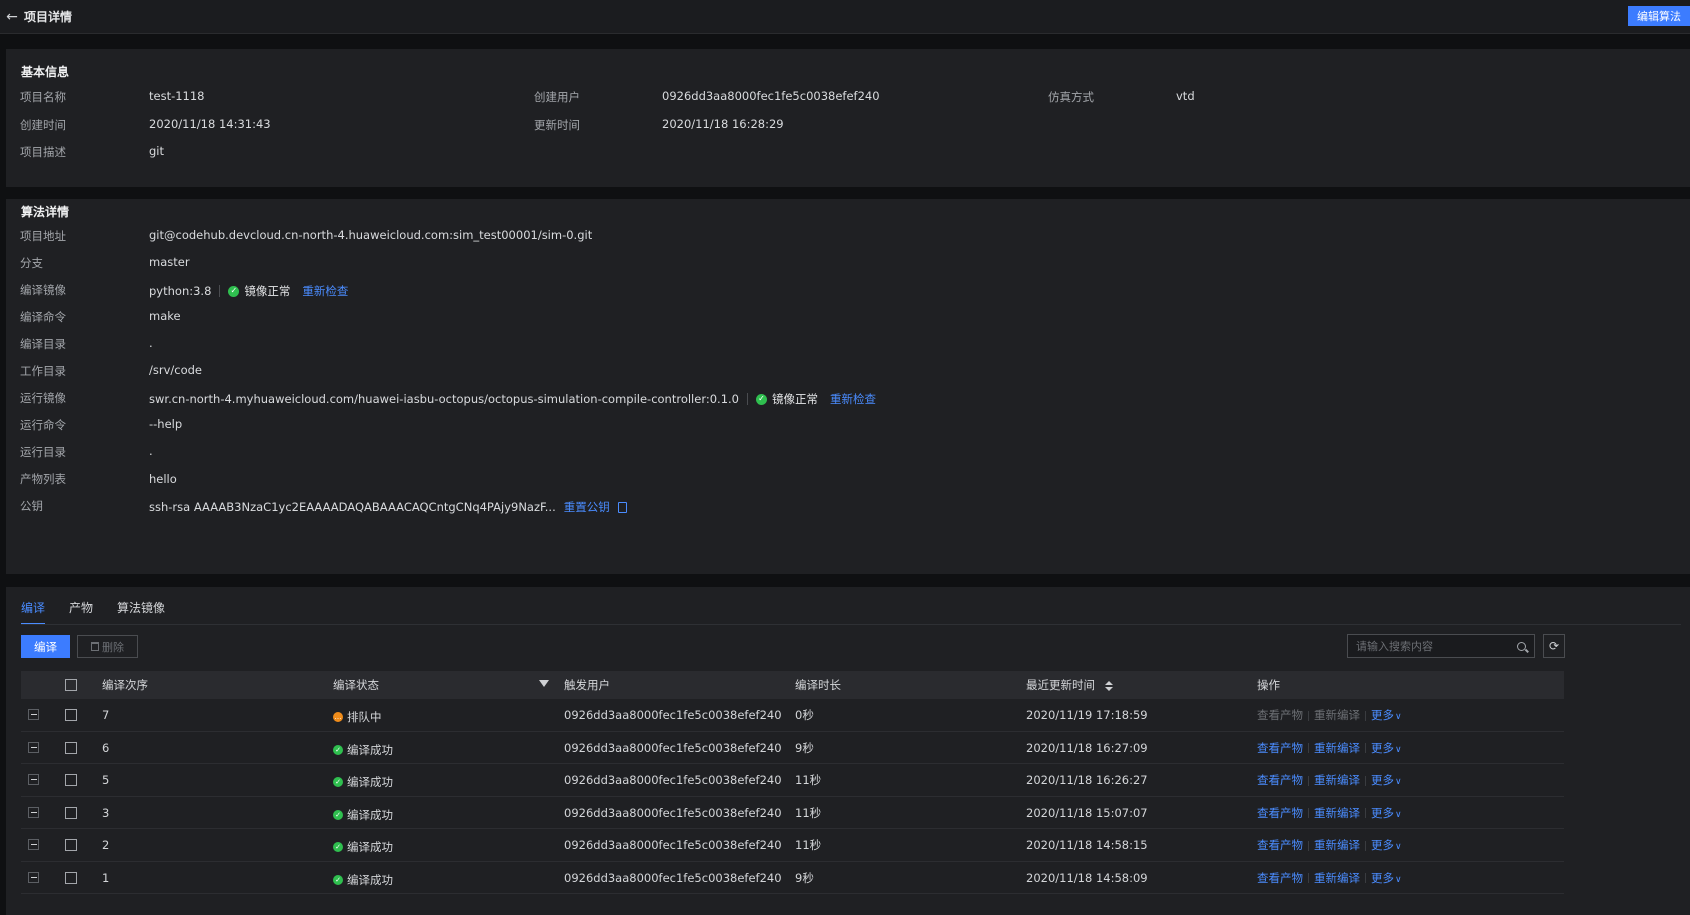 Image resolution: width=1690 pixels, height=915 pixels. I want to click on edit-algorithm-button: 编辑算法, so click(1659, 16).